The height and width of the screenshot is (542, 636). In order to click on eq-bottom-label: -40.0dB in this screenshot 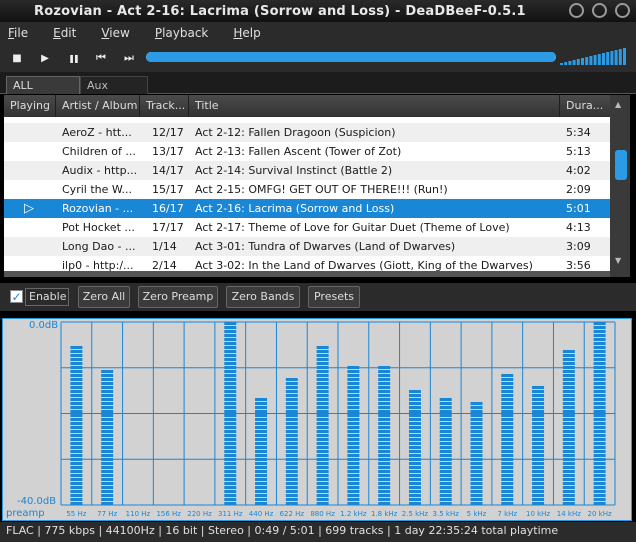, I will do `click(37, 501)`.